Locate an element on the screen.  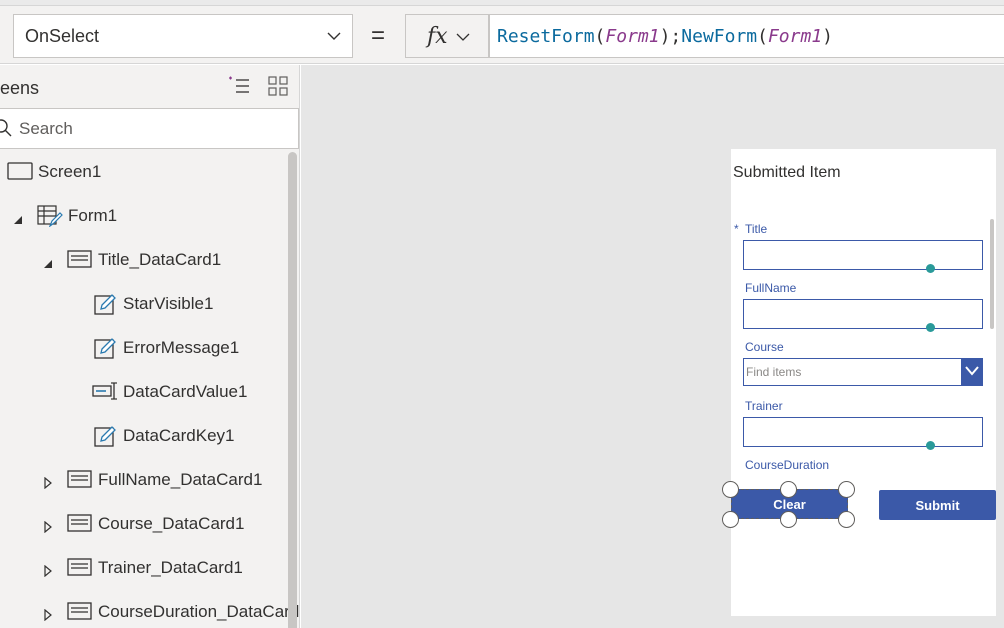
tree-item-label: Course_DataCard1 is located at coordinates (171, 523).